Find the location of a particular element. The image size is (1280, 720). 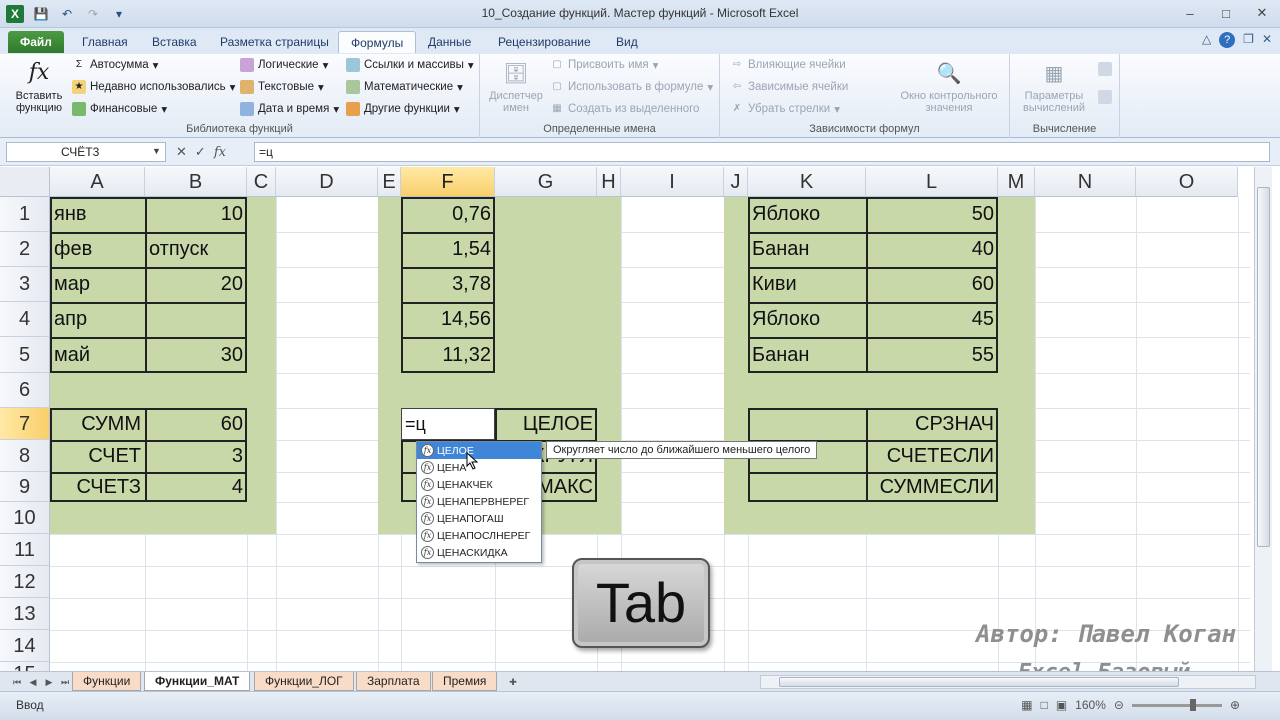

math-button: Математические ▾ is located at coordinates (404, 87).